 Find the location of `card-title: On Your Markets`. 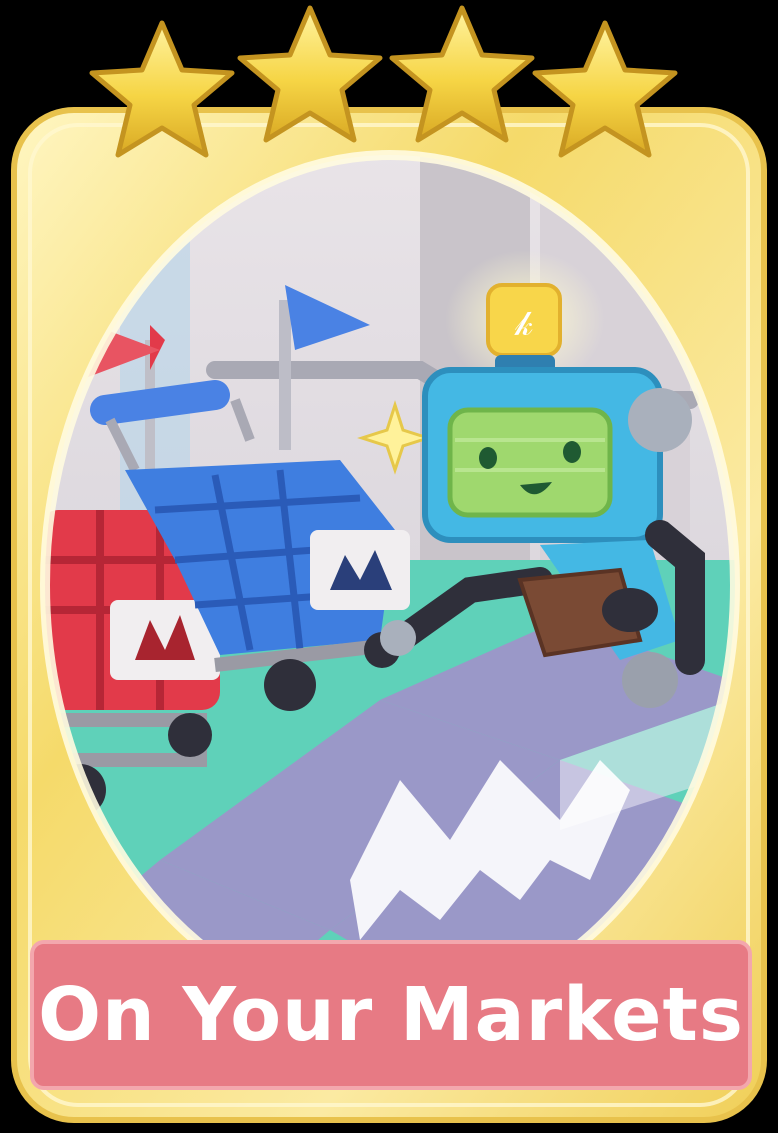

card-title: On Your Markets is located at coordinates (391, 1015).